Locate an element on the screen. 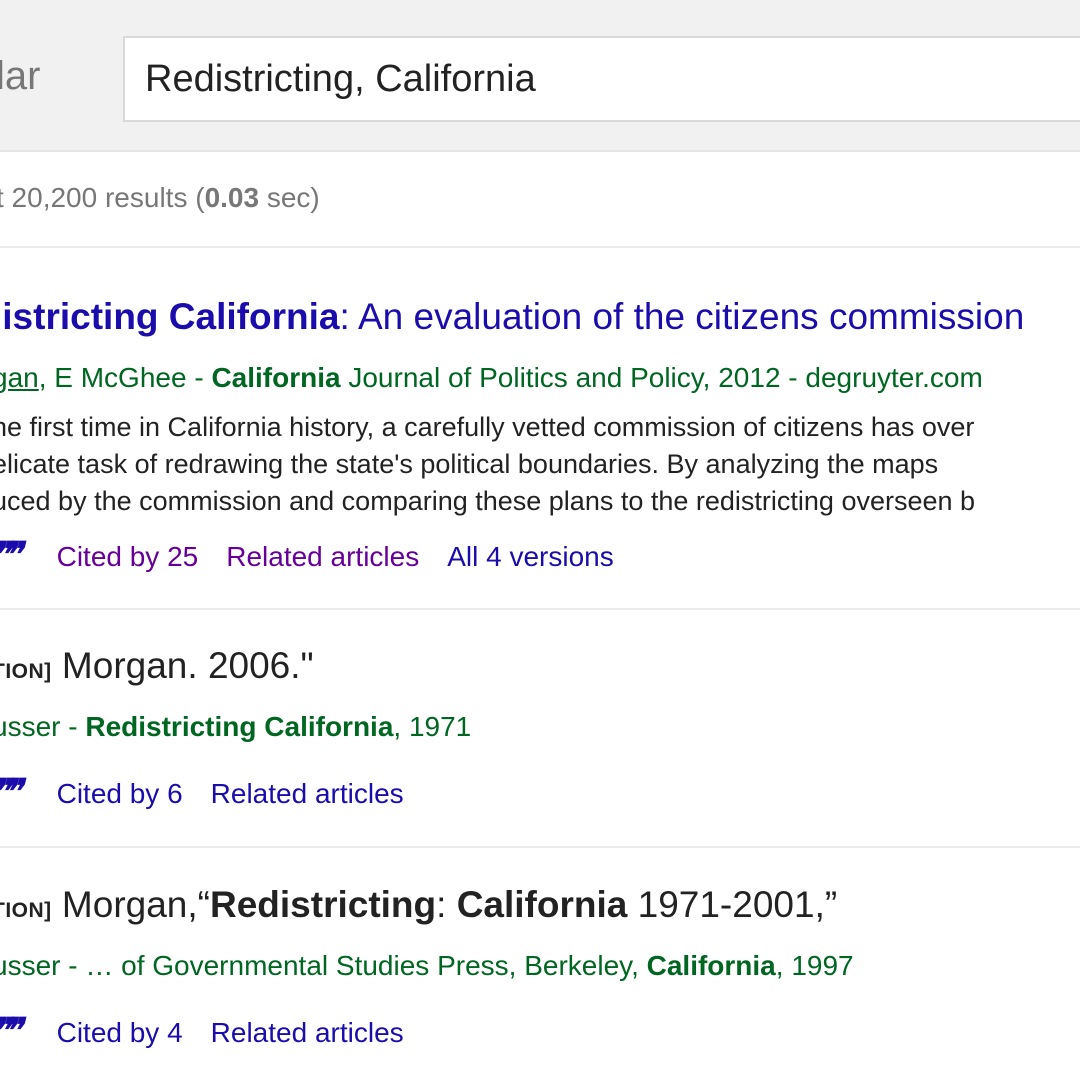  citation-title-mid: : is located at coordinates (446, 904).